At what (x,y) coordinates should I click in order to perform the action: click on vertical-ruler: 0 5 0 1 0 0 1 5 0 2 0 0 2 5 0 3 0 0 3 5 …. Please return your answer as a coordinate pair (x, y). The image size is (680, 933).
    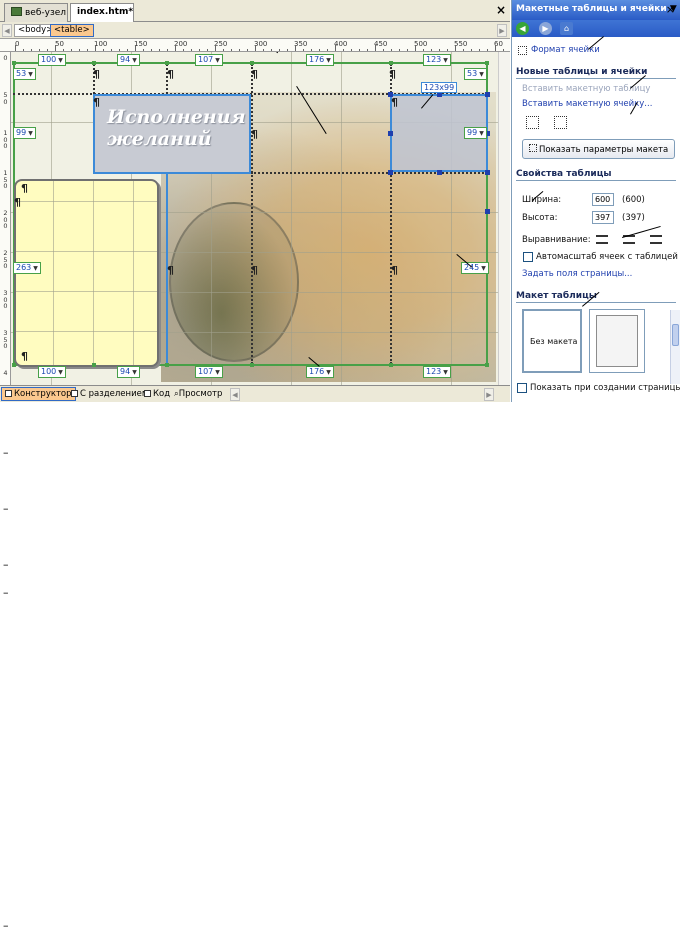
    Looking at the image, I should click on (5, 218).